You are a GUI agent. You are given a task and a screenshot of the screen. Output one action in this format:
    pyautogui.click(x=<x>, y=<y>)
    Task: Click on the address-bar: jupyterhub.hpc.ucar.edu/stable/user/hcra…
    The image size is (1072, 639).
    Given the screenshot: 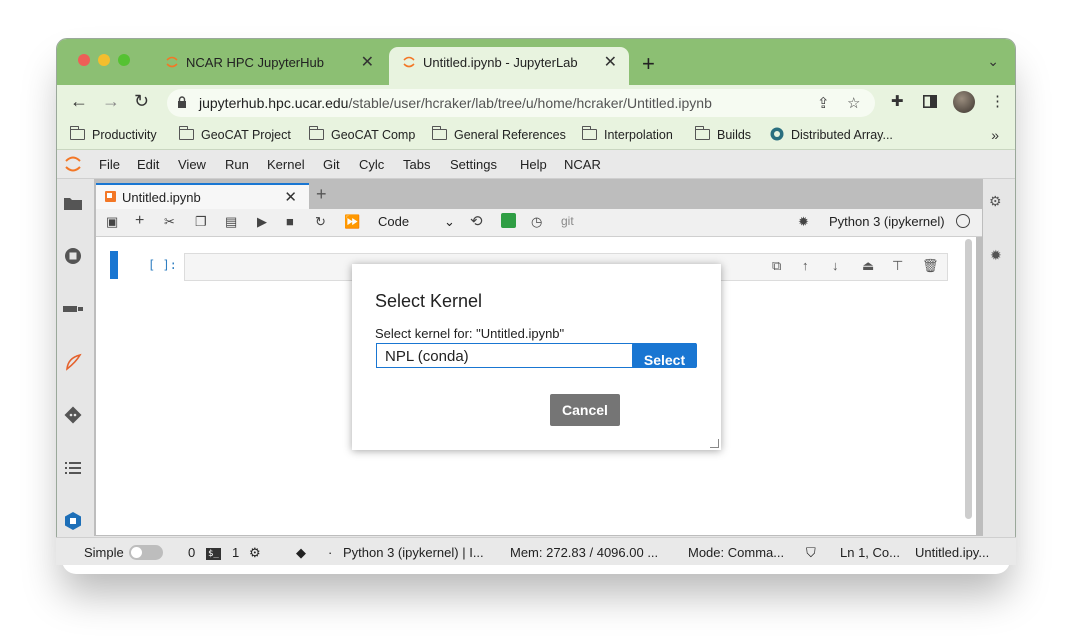 What is the action you would take?
    pyautogui.click(x=521, y=103)
    